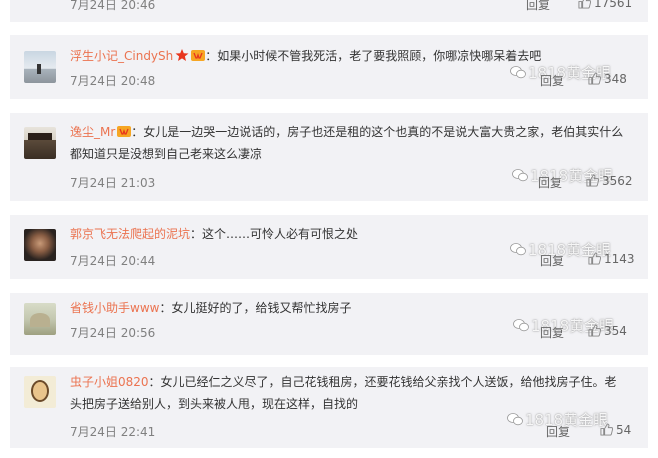 The image size is (658, 458). Describe the element at coordinates (92, 132) in the screenshot. I see `username-link: 逸尘_Mr` at that location.